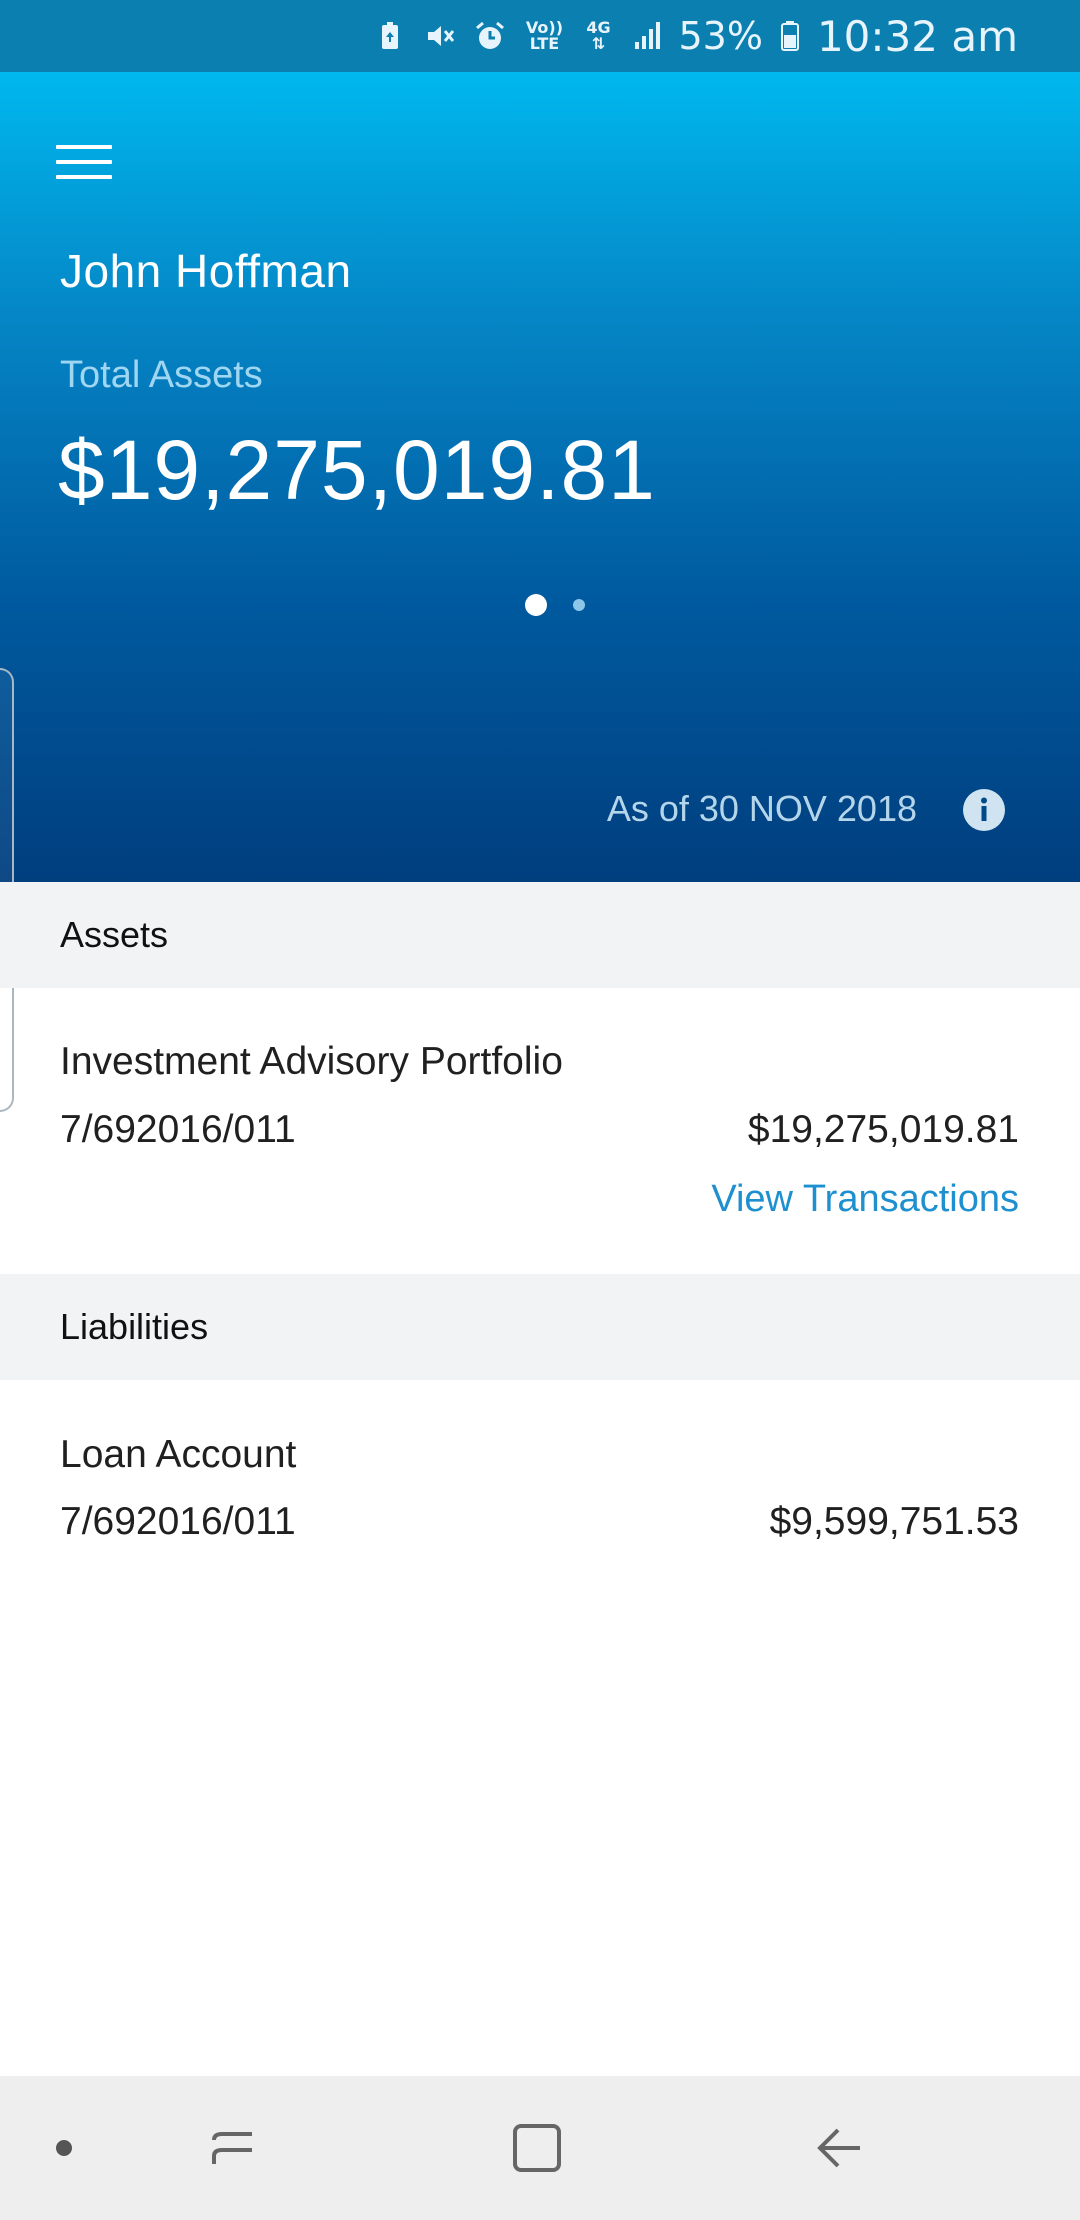 The image size is (1080, 2220). I want to click on alarm-icon, so click(490, 36).